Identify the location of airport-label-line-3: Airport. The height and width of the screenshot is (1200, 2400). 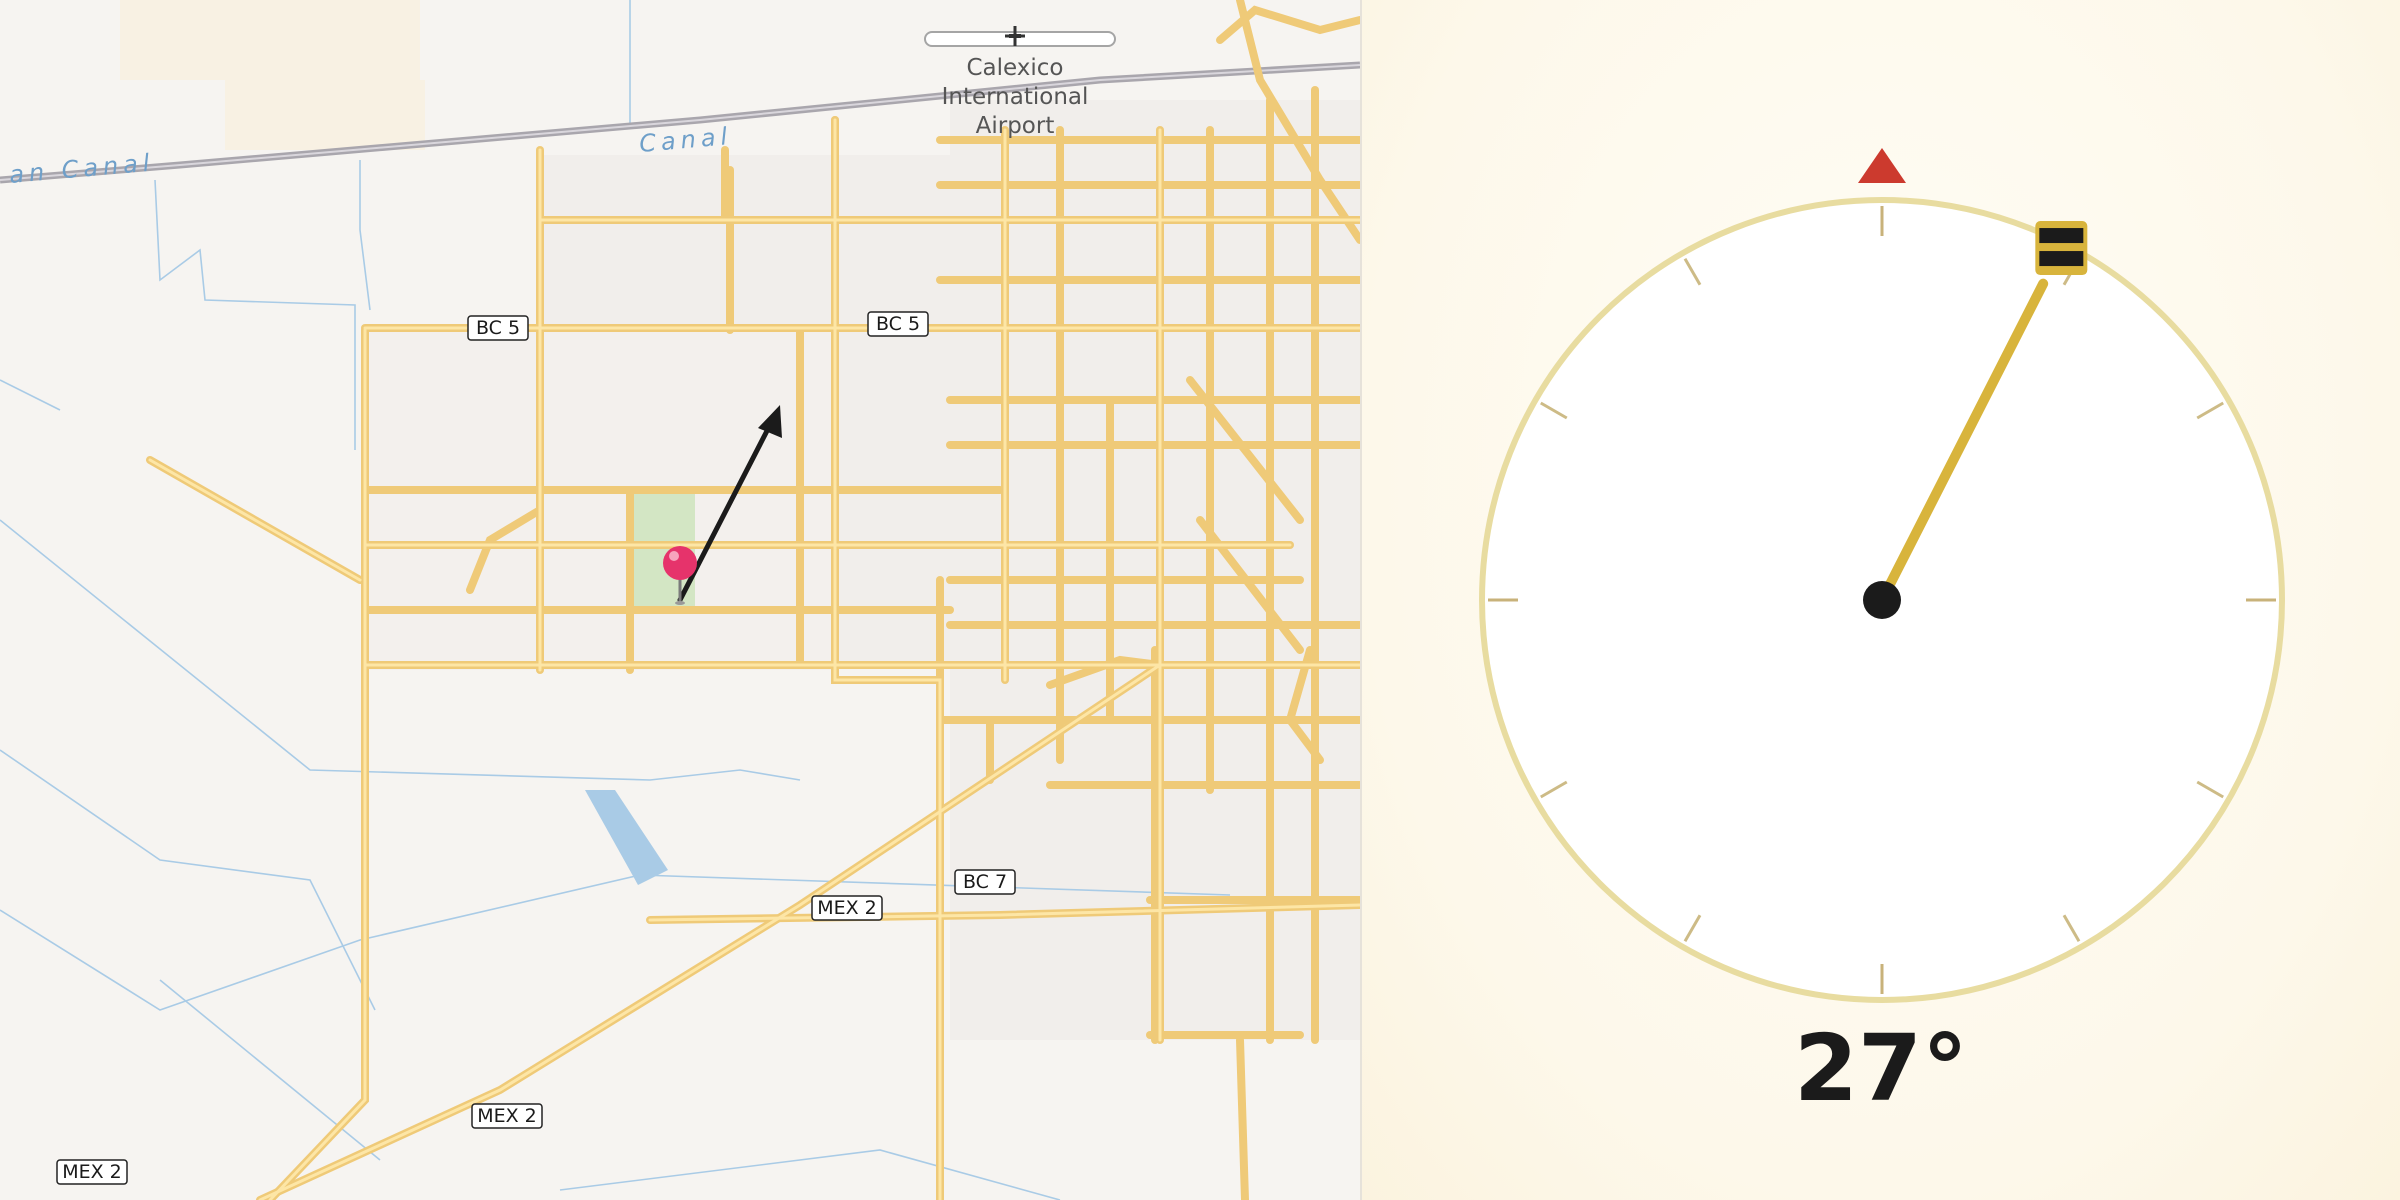
(1015, 126).